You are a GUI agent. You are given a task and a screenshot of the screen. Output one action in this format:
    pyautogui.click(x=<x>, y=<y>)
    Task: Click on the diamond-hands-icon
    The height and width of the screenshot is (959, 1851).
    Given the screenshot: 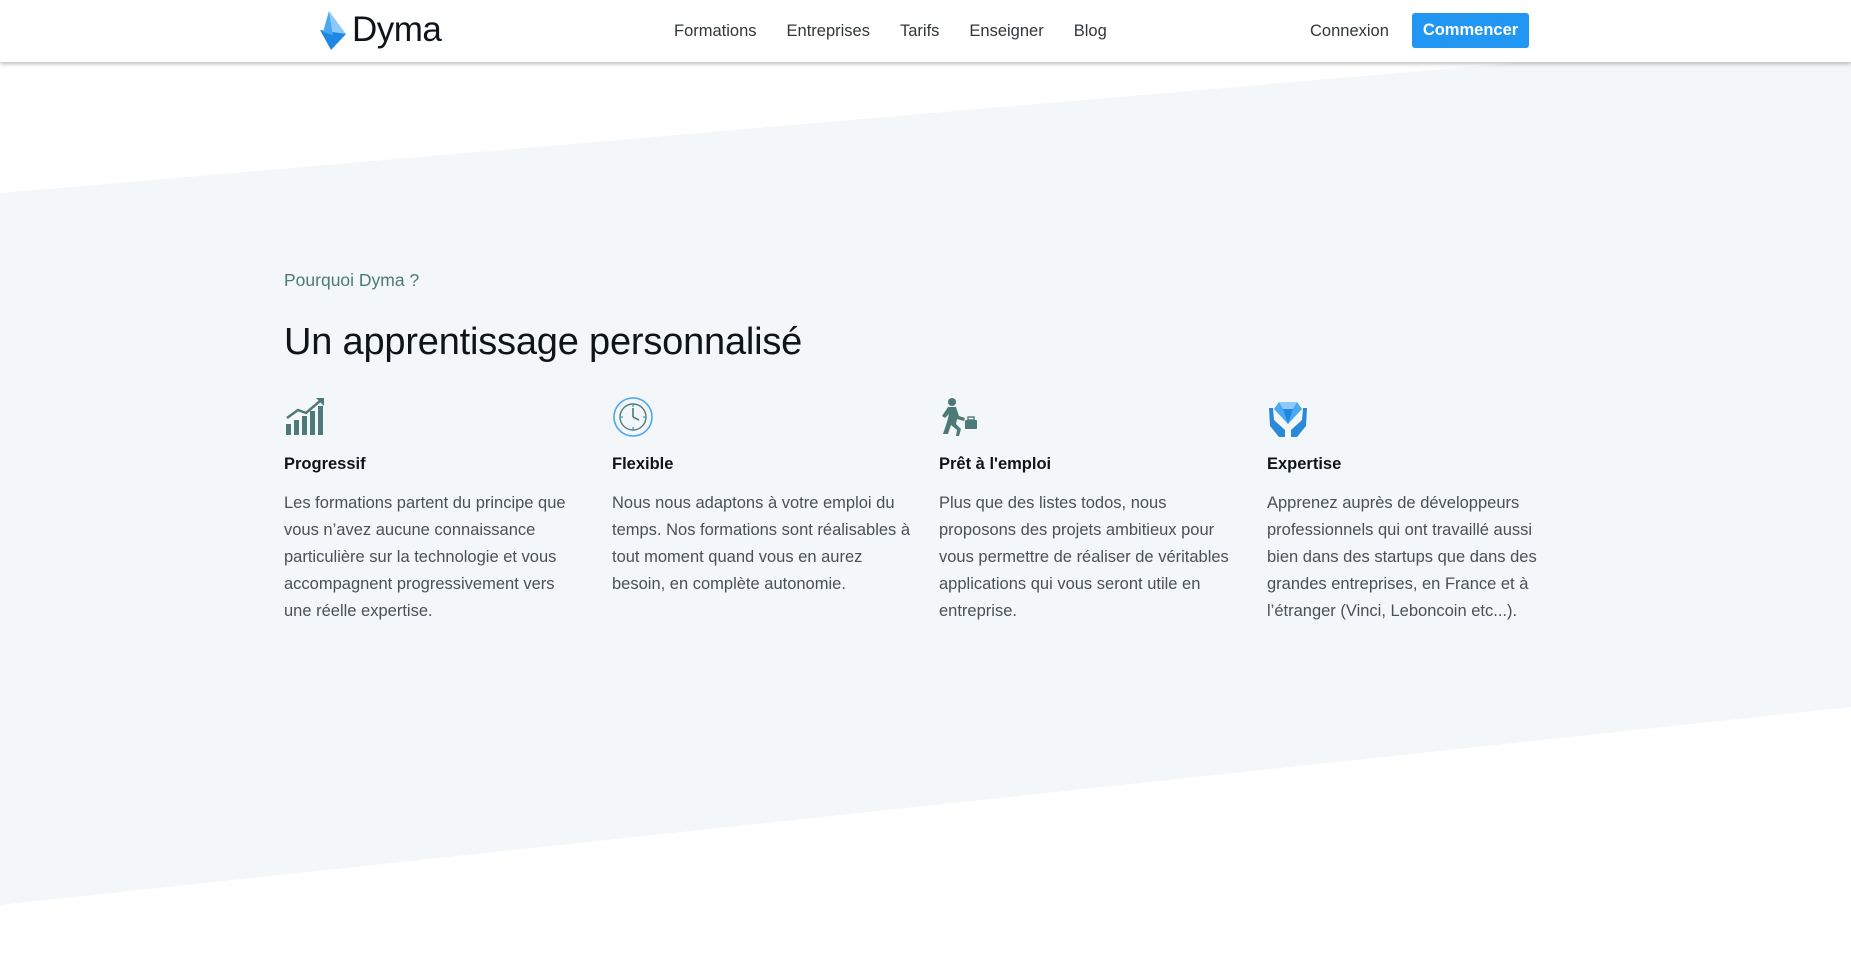 What is the action you would take?
    pyautogui.click(x=1288, y=419)
    